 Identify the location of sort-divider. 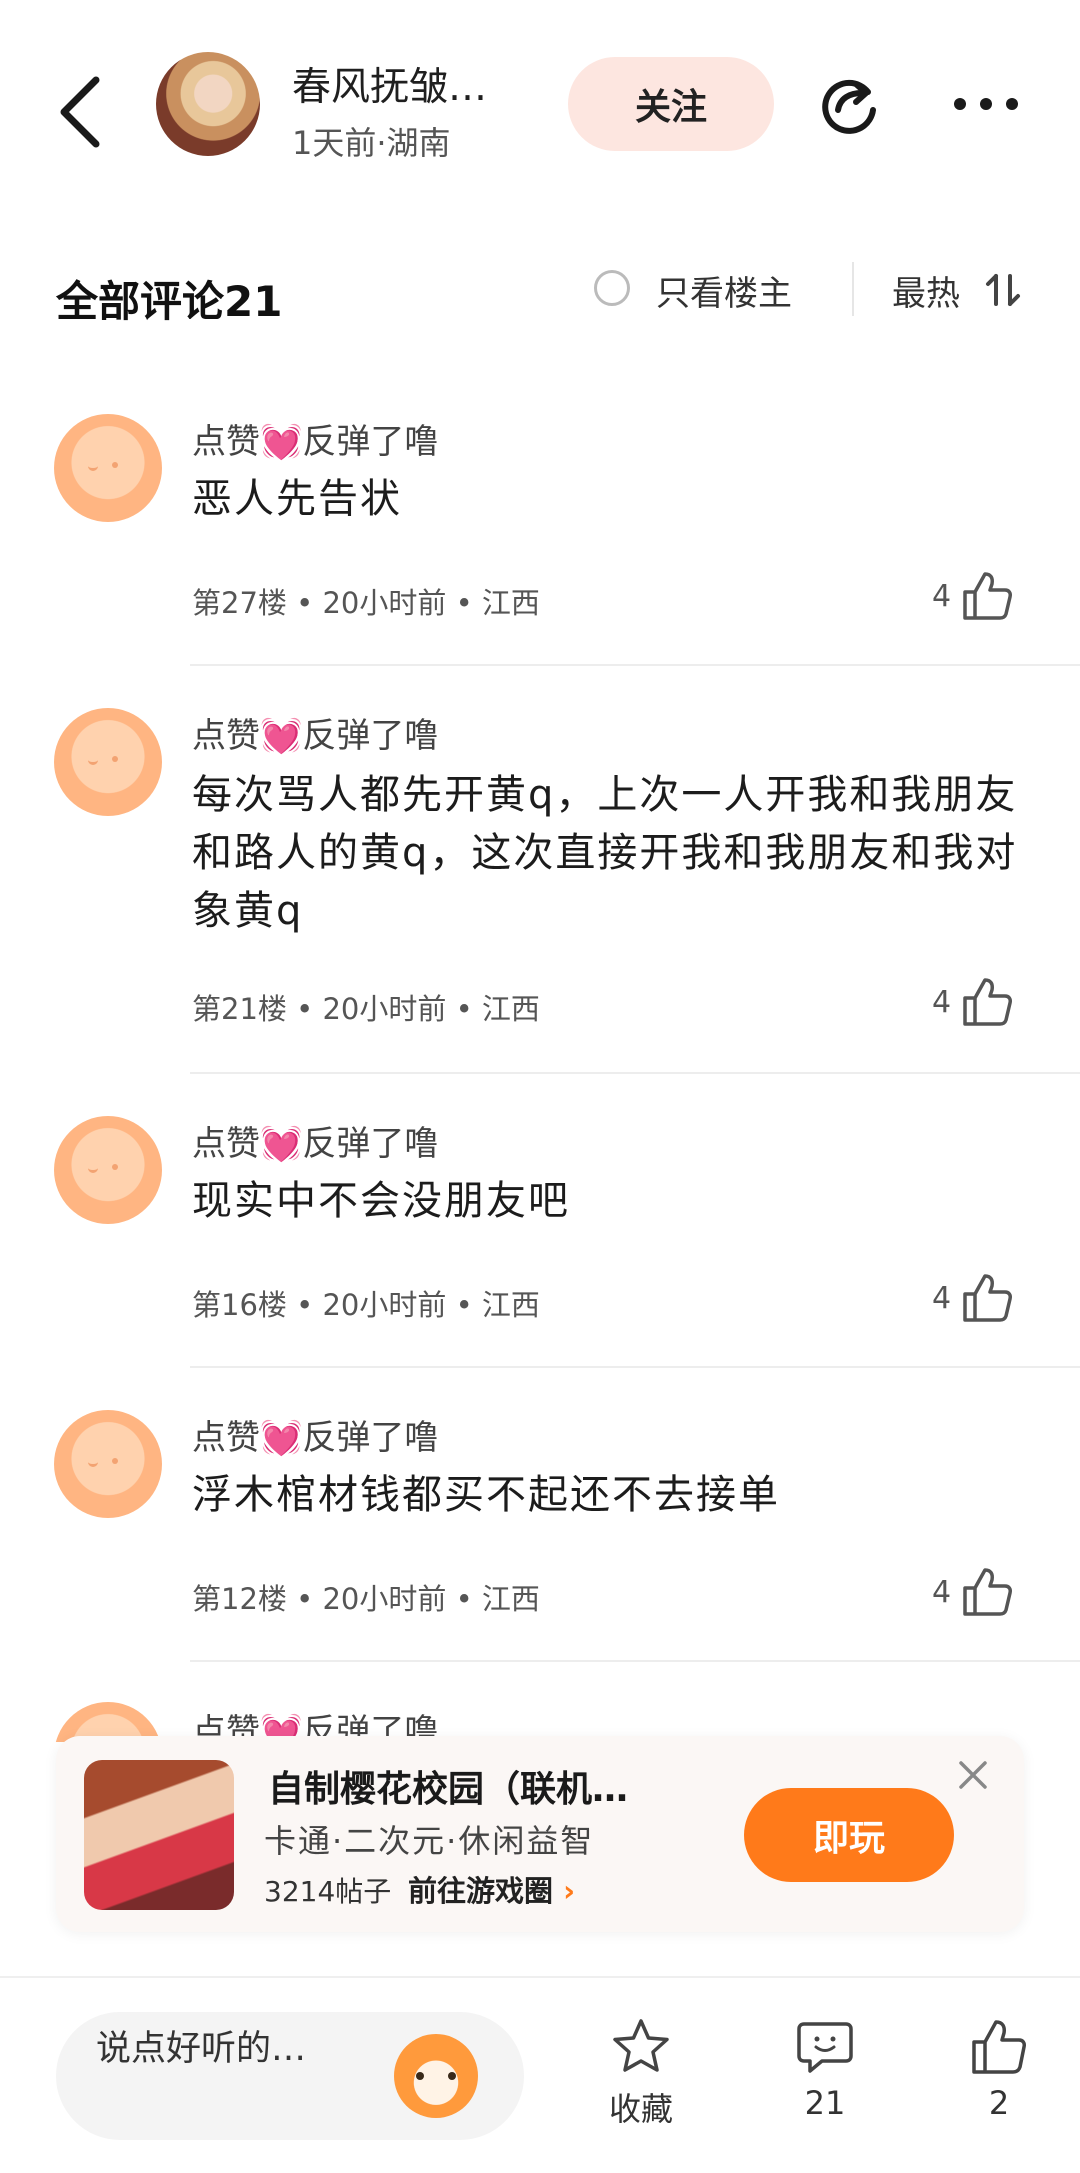
(853, 289).